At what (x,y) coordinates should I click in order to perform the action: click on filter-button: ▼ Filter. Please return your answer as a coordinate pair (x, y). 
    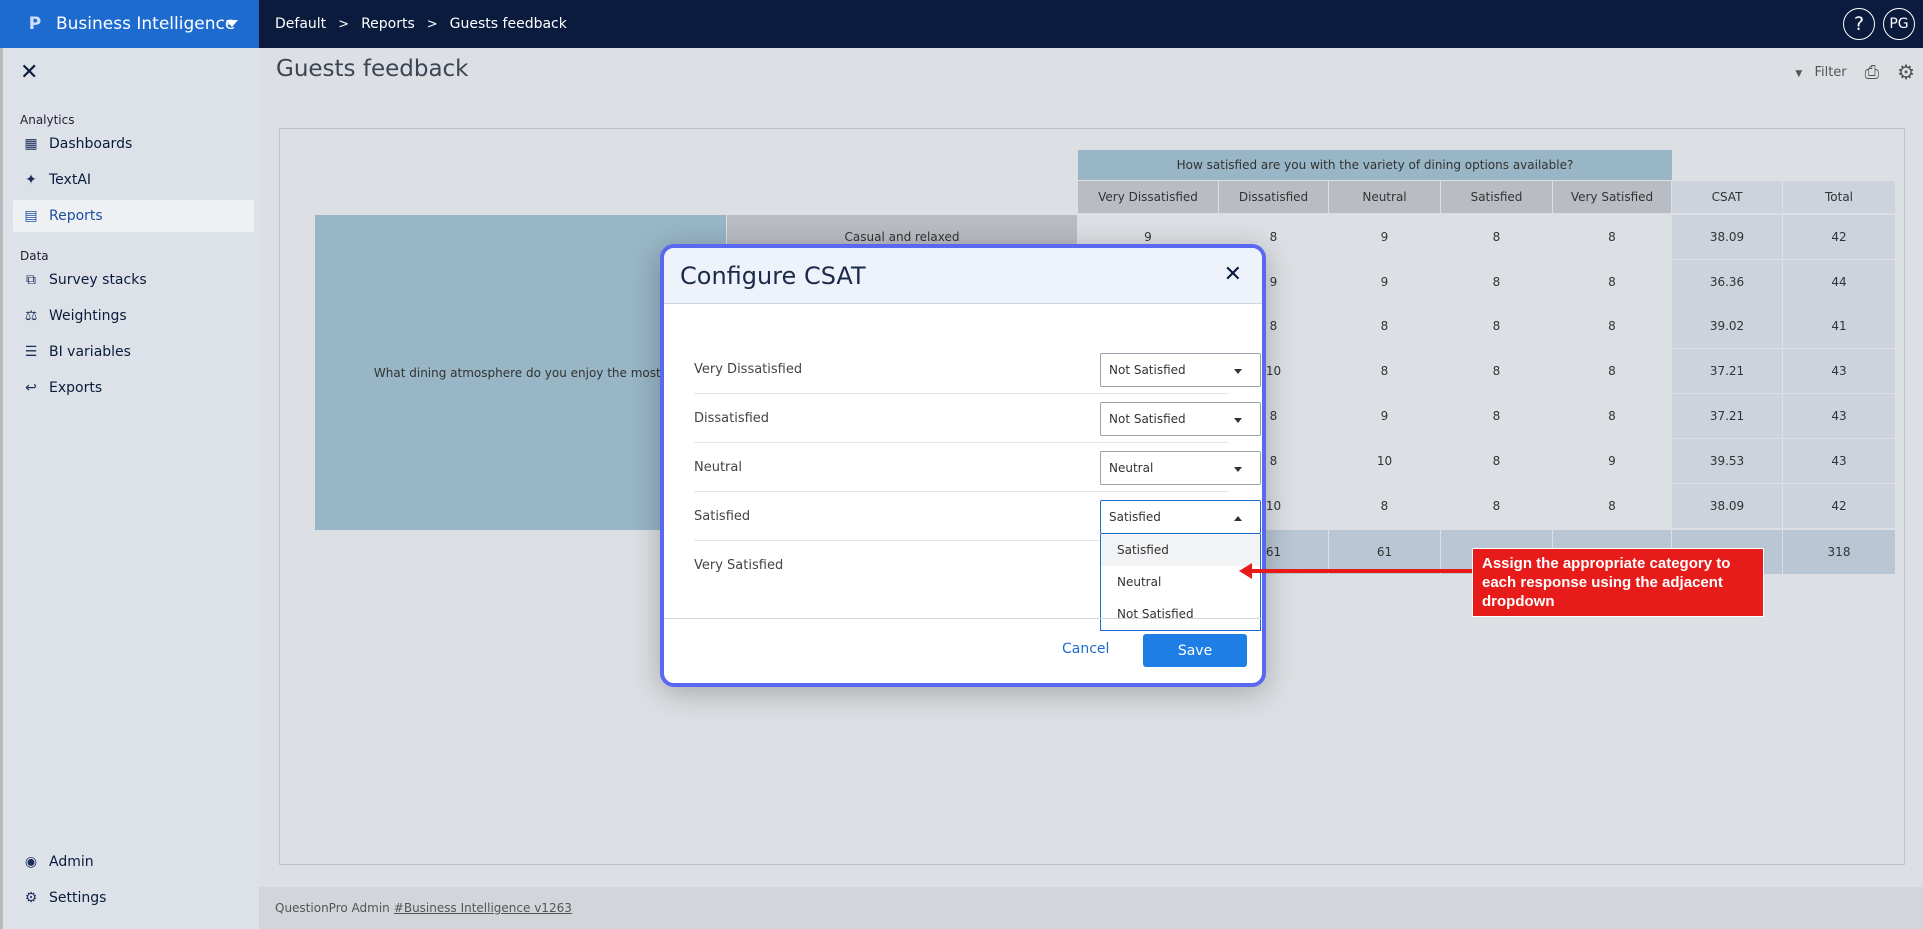
    Looking at the image, I should click on (1820, 72).